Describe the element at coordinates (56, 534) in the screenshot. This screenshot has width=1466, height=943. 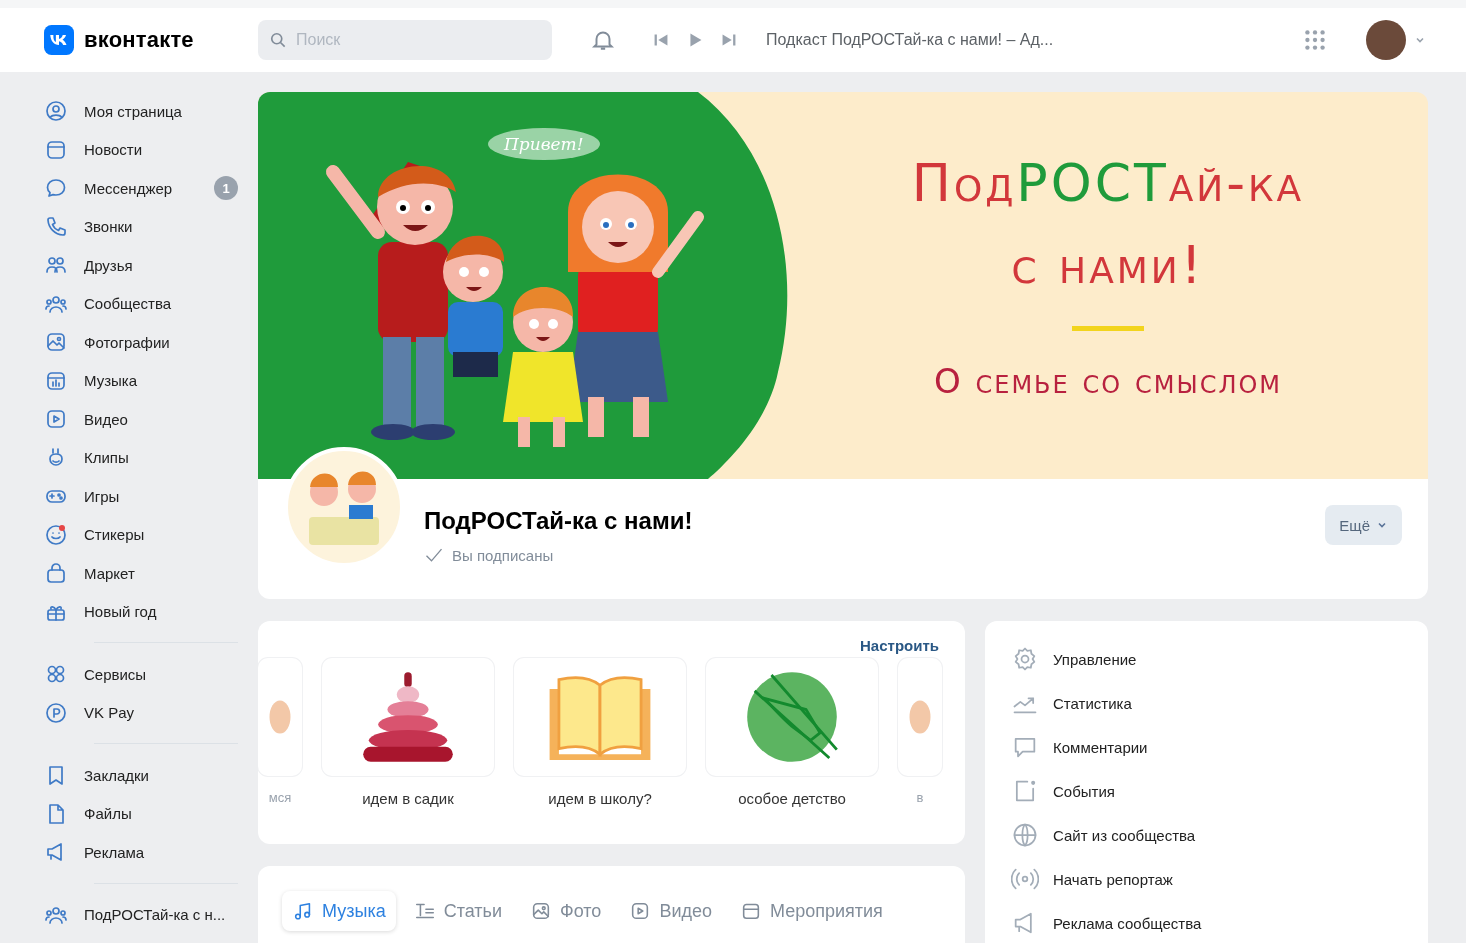
I see `sticker-icon` at that location.